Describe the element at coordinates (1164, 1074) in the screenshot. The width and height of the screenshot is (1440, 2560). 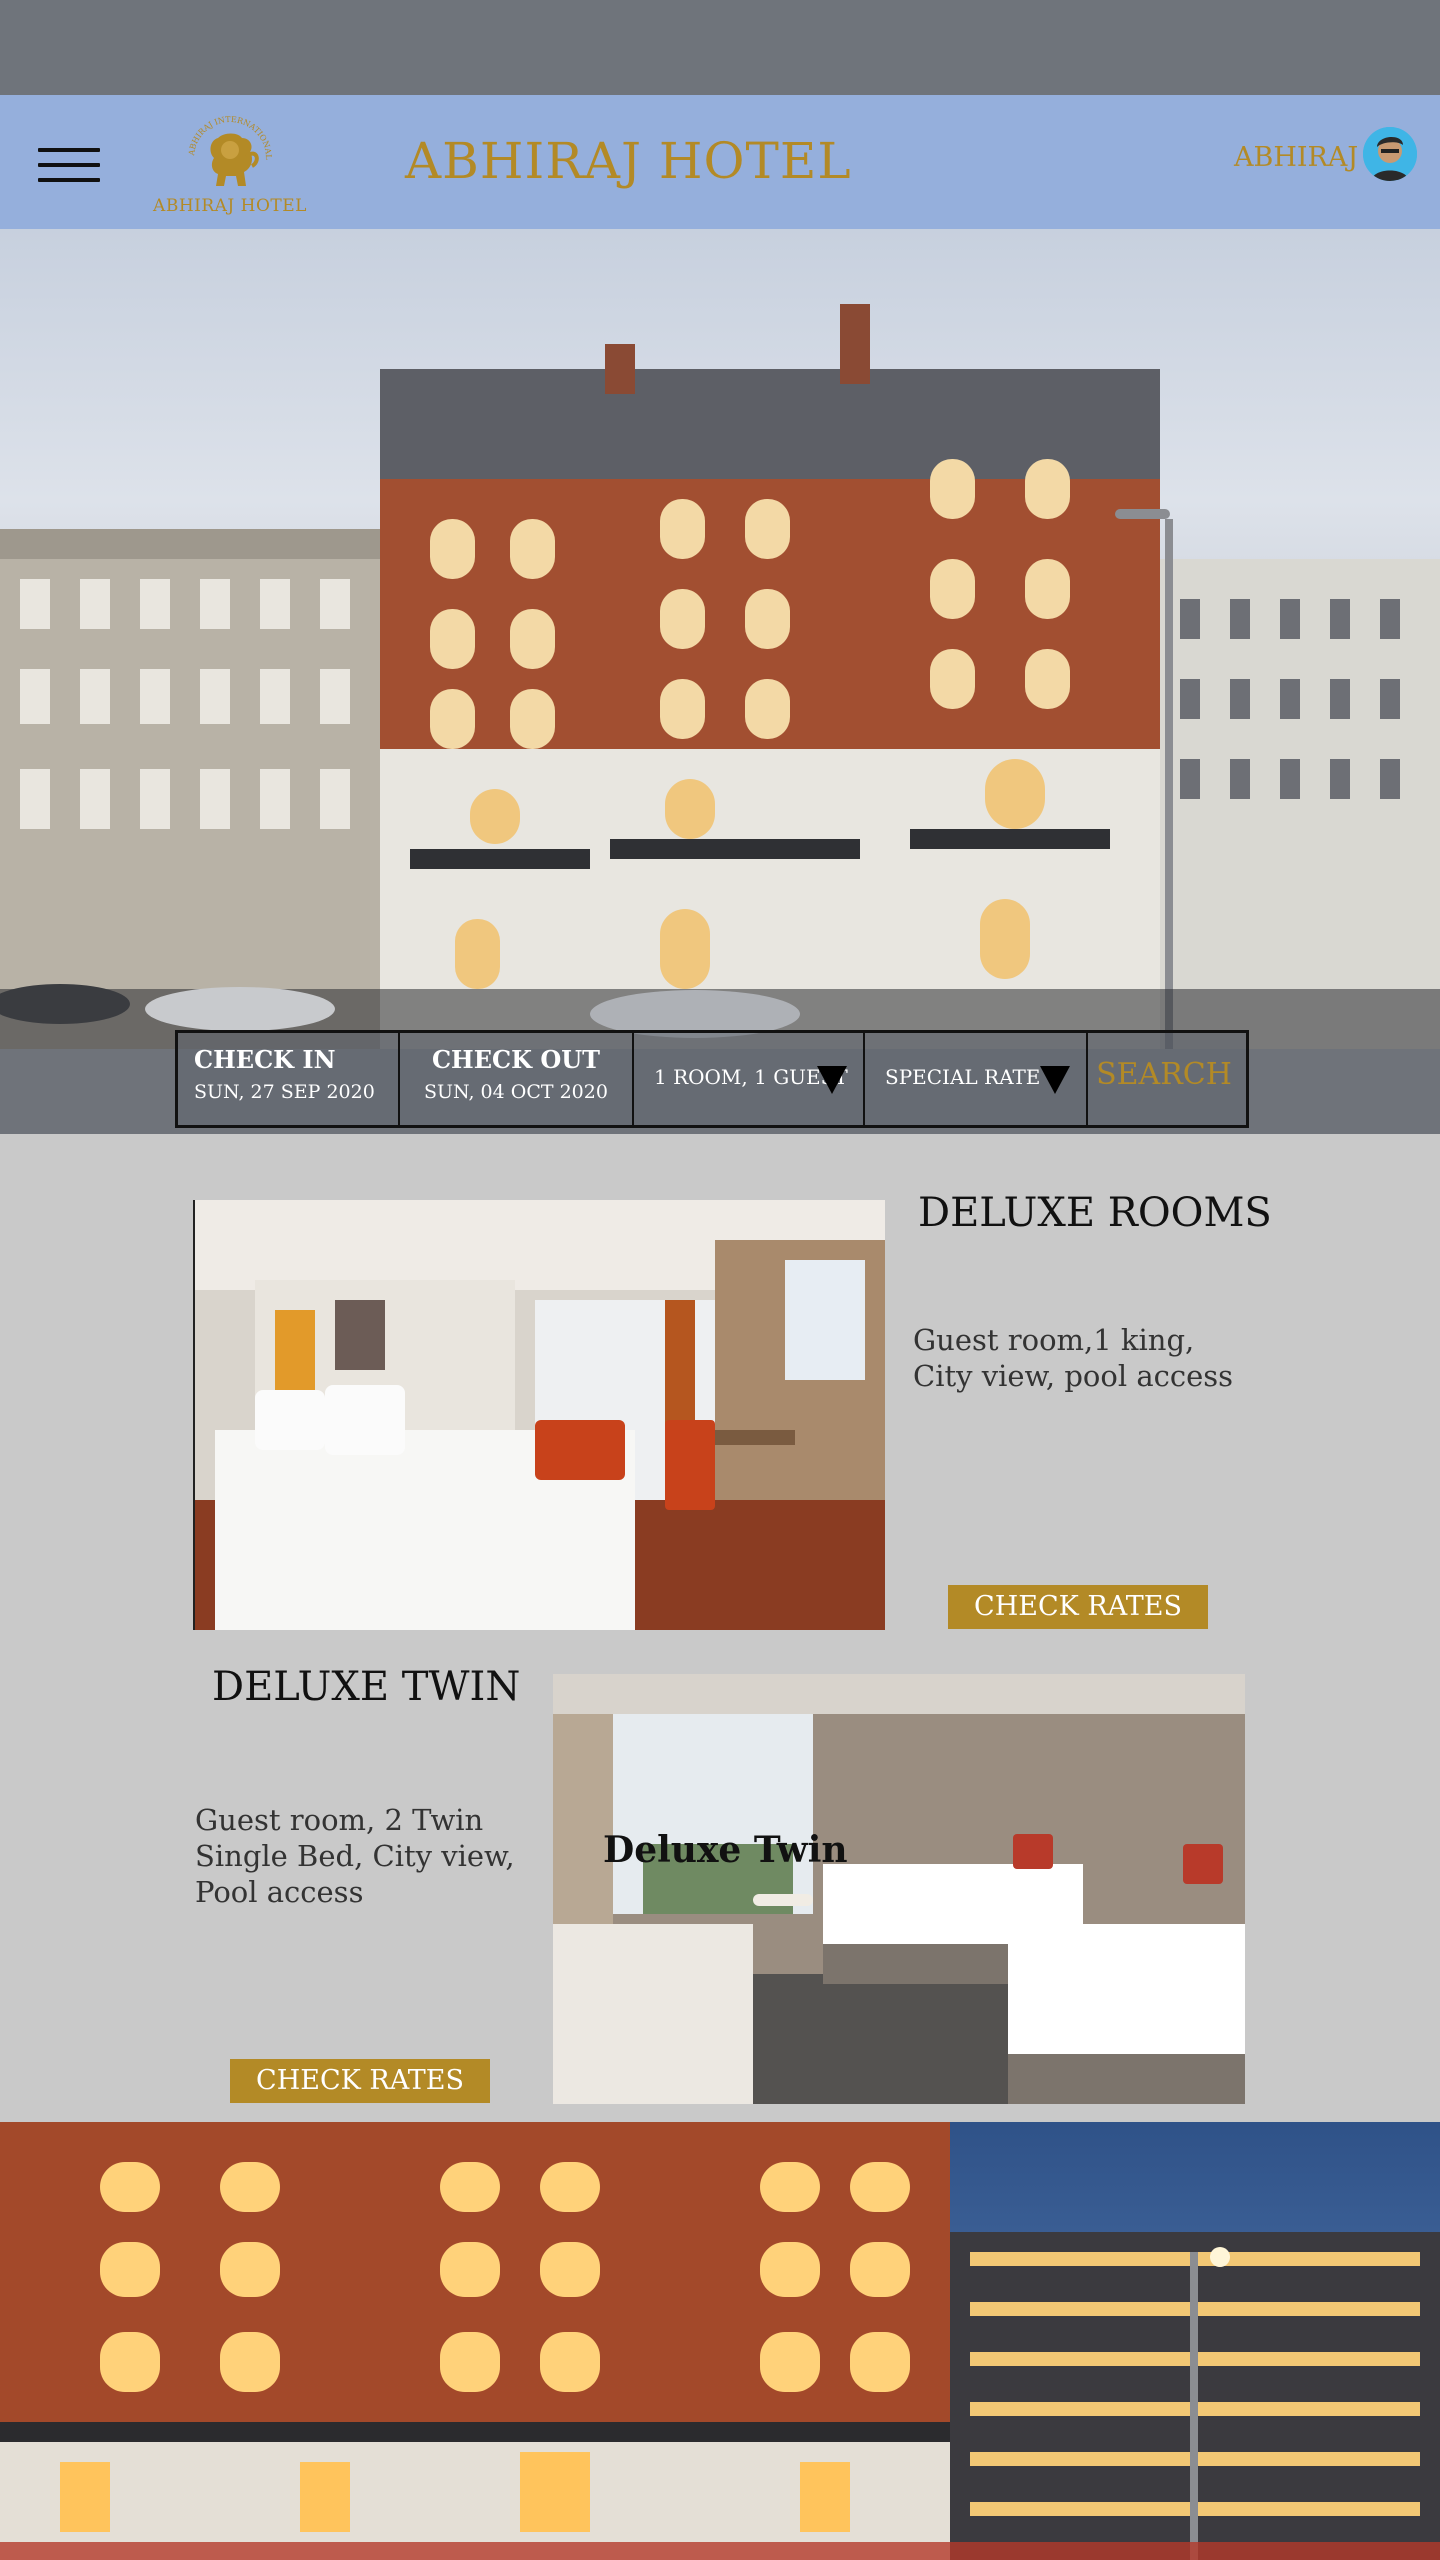
I see `search-label: SEARCH` at that location.